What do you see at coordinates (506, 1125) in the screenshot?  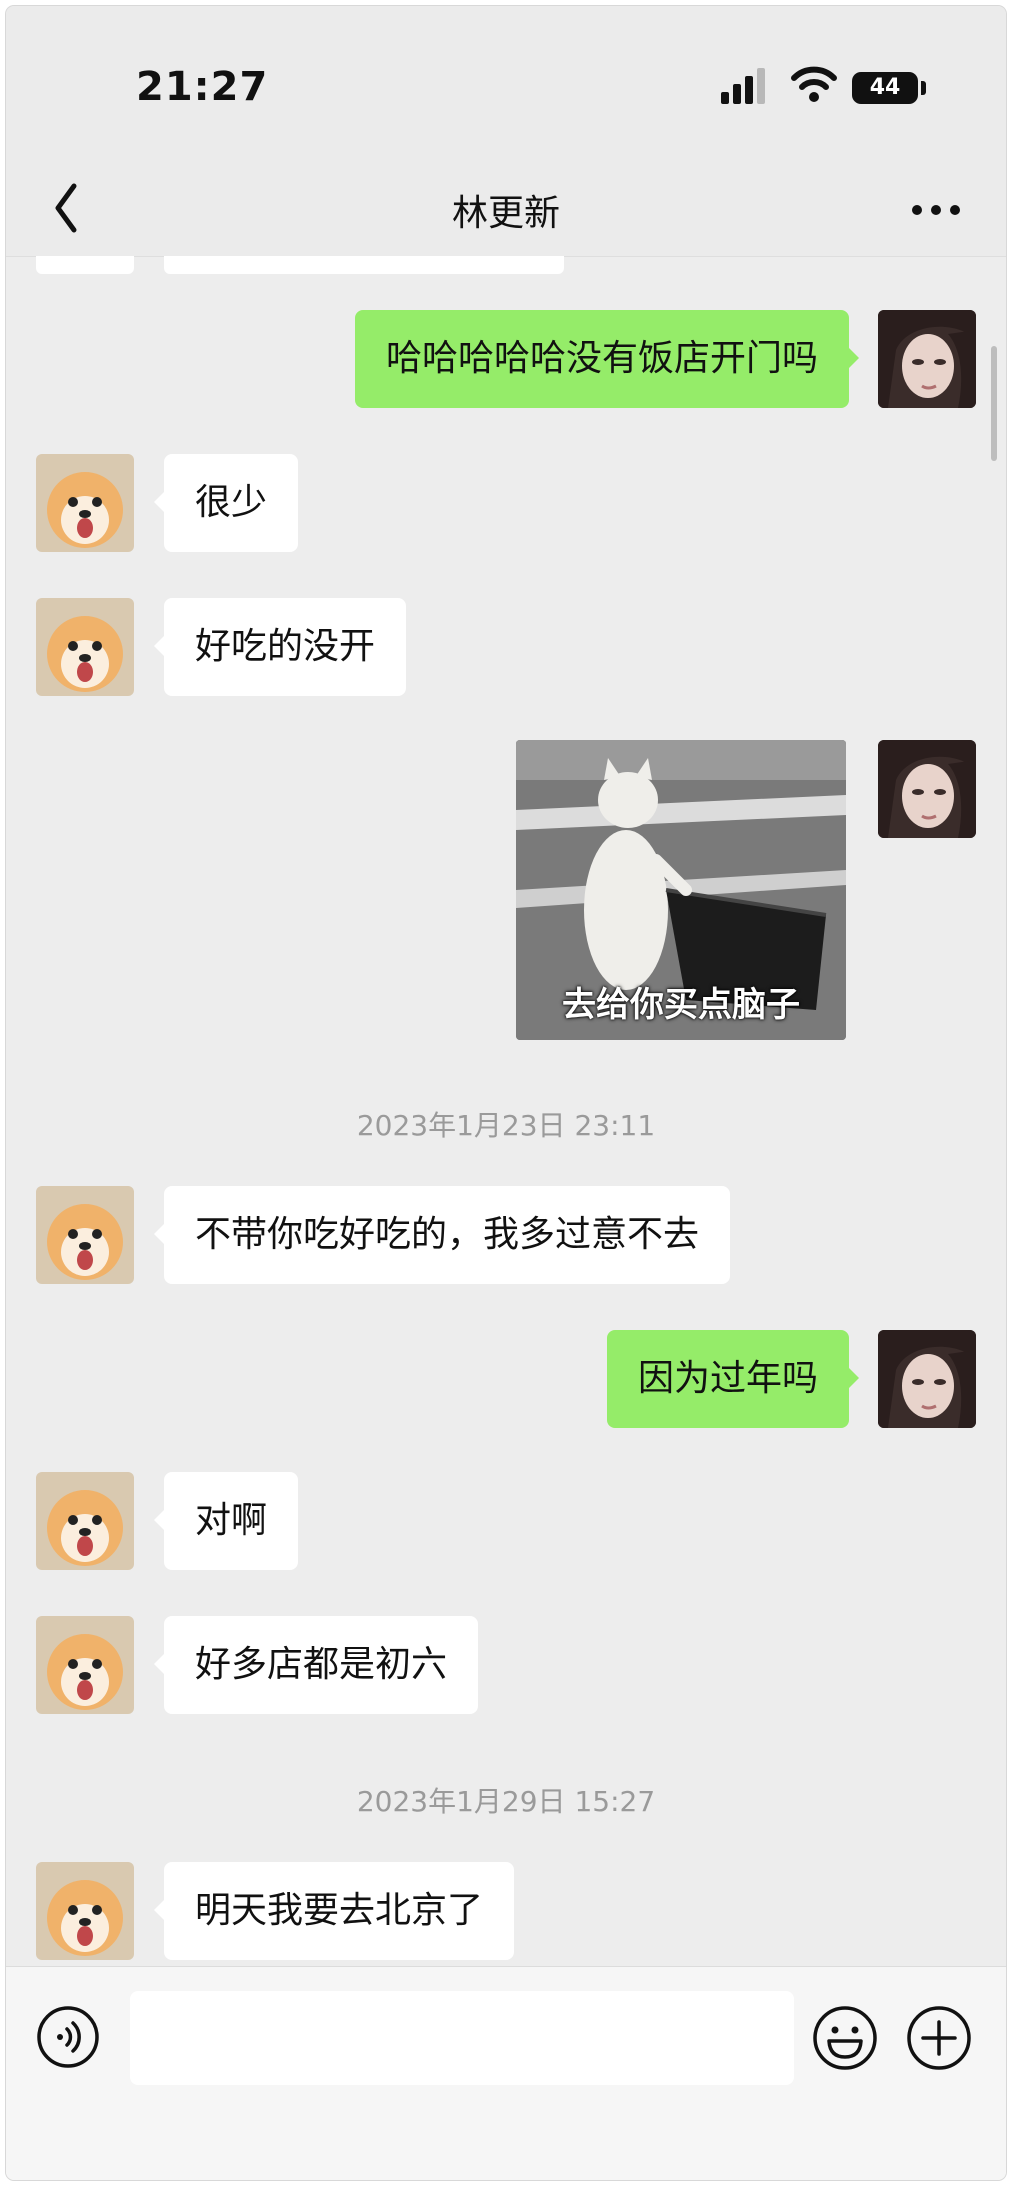 I see `timestamp: 2023年1月23日 23:11` at bounding box center [506, 1125].